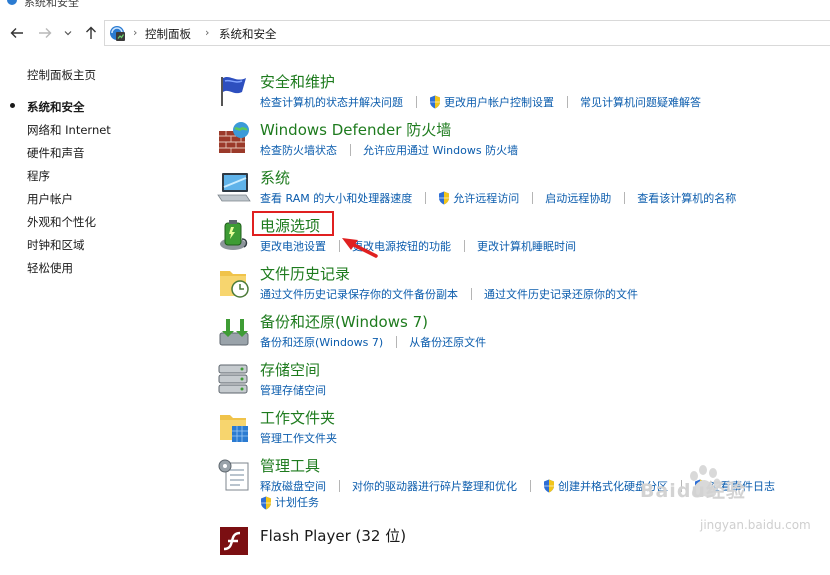 This screenshot has height=575, width=830. Describe the element at coordinates (640, 102) in the screenshot. I see `link-troubleshoot: 常见计算机问题疑难解答` at that location.